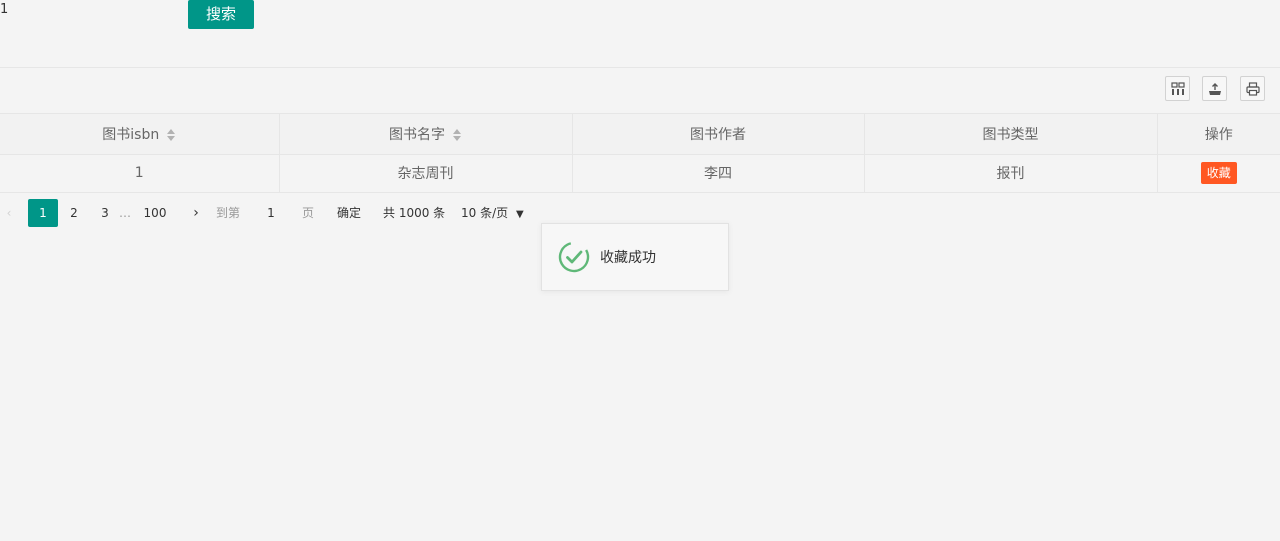 The width and height of the screenshot is (1280, 541). I want to click on table-toolbar, so click(640, 91).